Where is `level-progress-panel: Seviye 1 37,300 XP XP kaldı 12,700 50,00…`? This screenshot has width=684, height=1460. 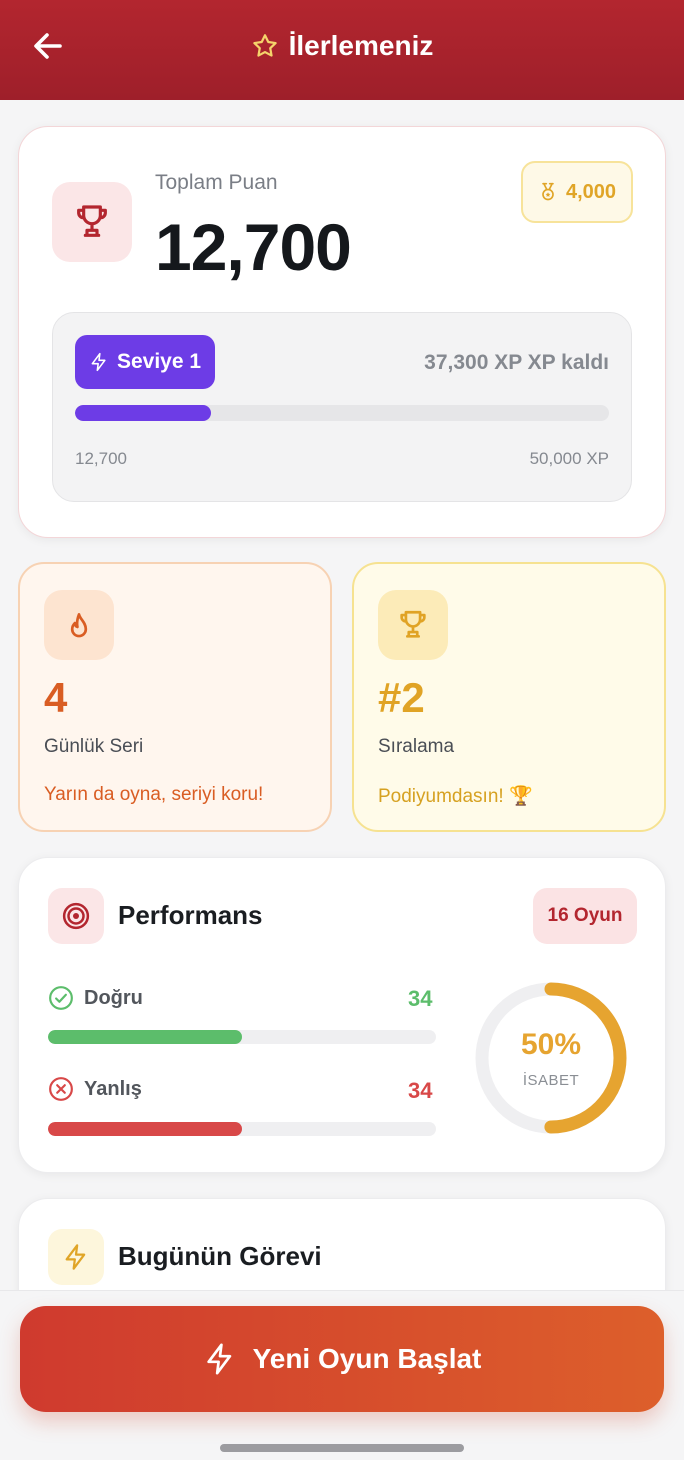 level-progress-panel: Seviye 1 37,300 XP XP kaldı 12,700 50,00… is located at coordinates (342, 407).